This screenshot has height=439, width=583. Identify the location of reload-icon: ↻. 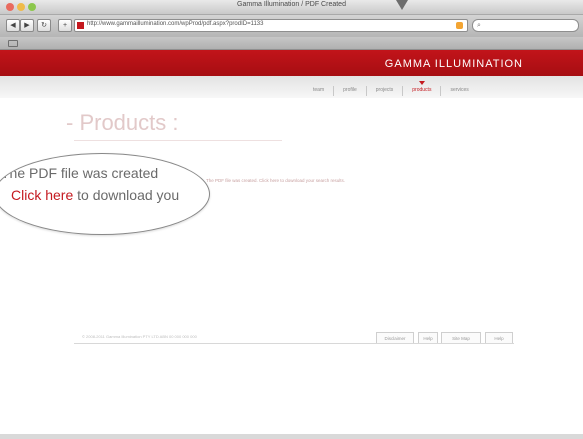
(44, 25).